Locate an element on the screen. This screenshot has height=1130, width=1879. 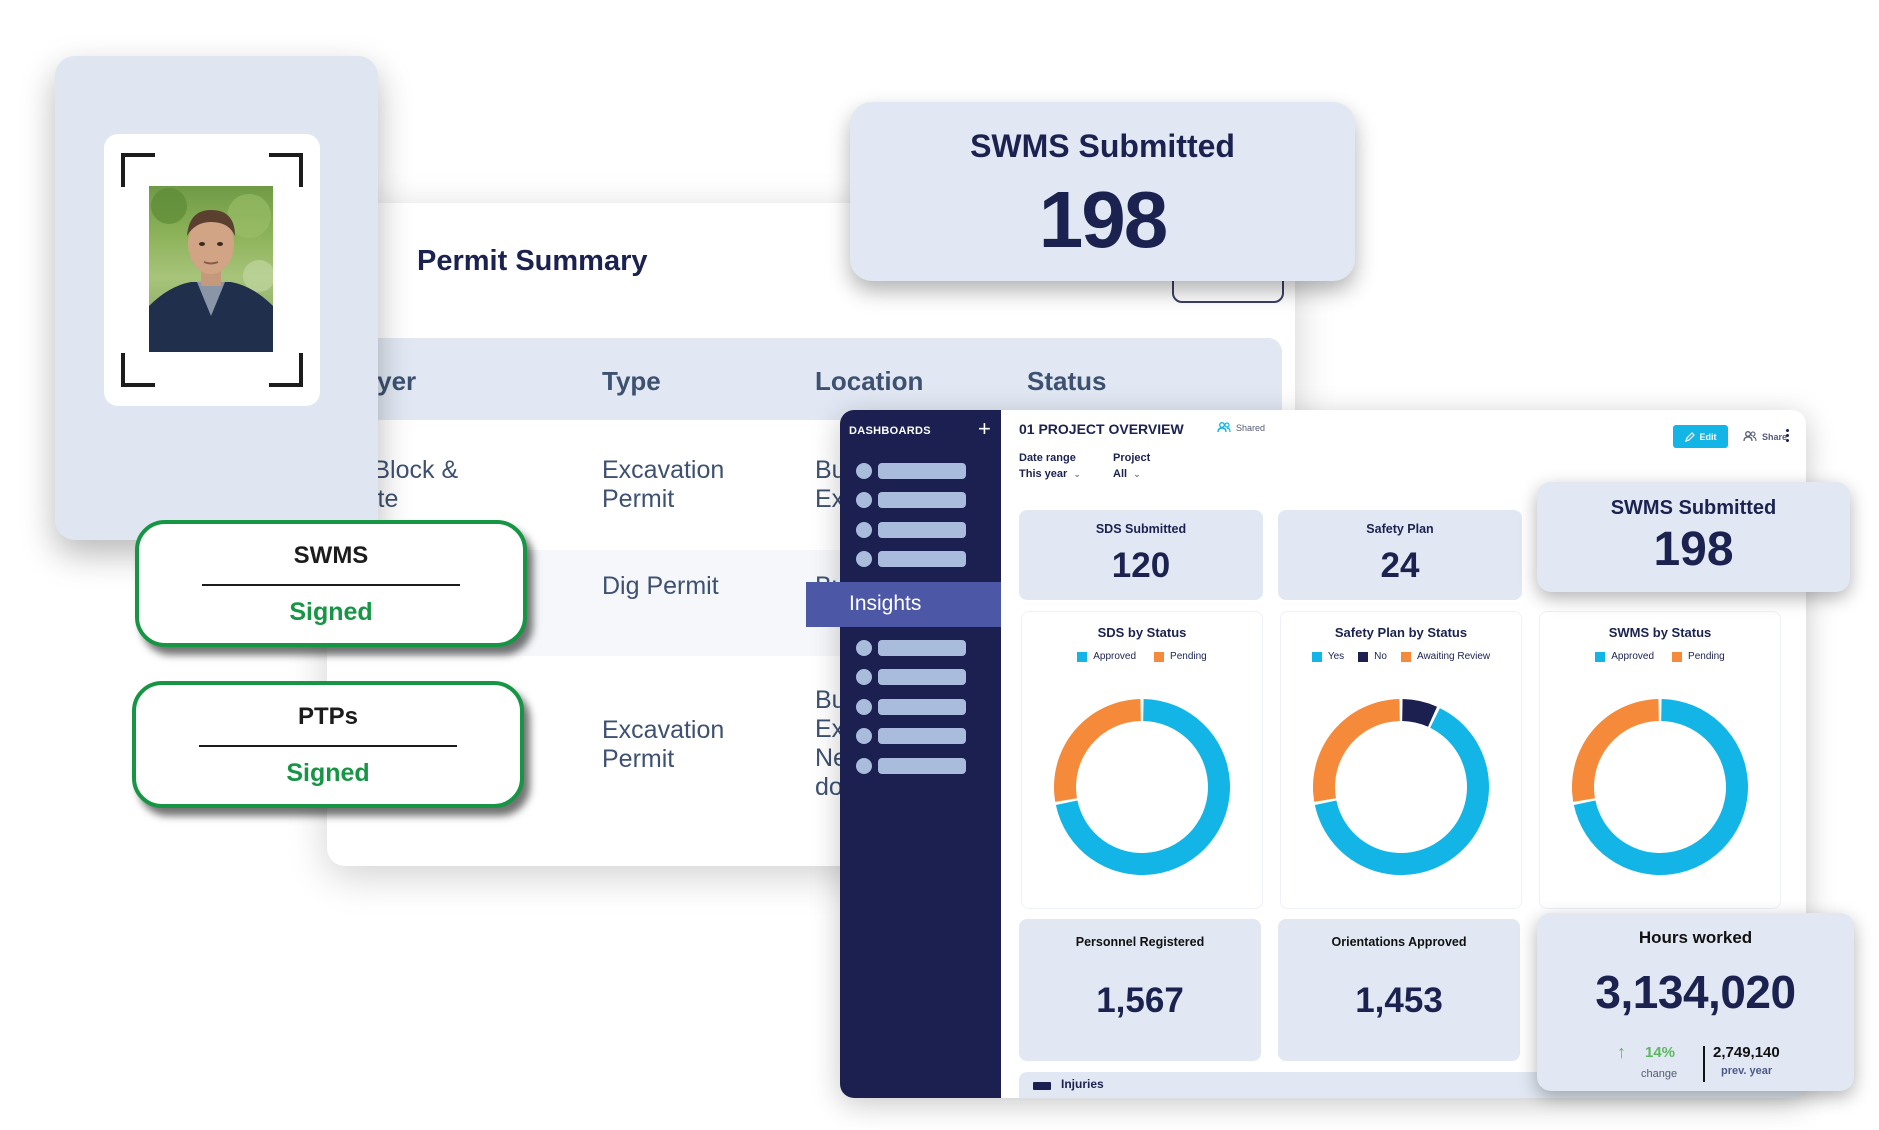
edit-label: Edit is located at coordinates (1708, 436).